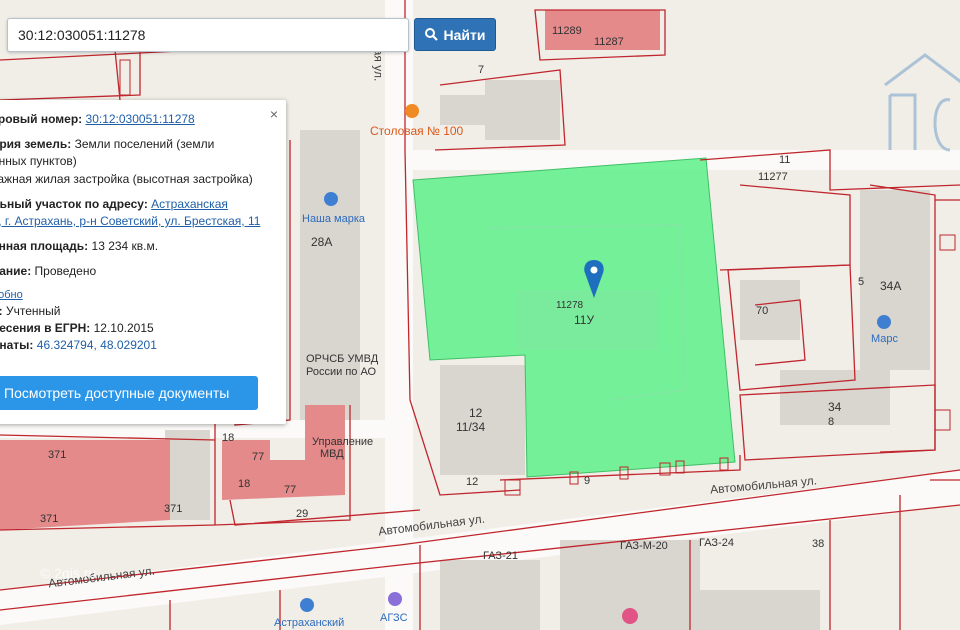 This screenshot has height=630, width=960. Describe the element at coordinates (884, 339) in the screenshot. I see `poi-mars: Марс` at that location.